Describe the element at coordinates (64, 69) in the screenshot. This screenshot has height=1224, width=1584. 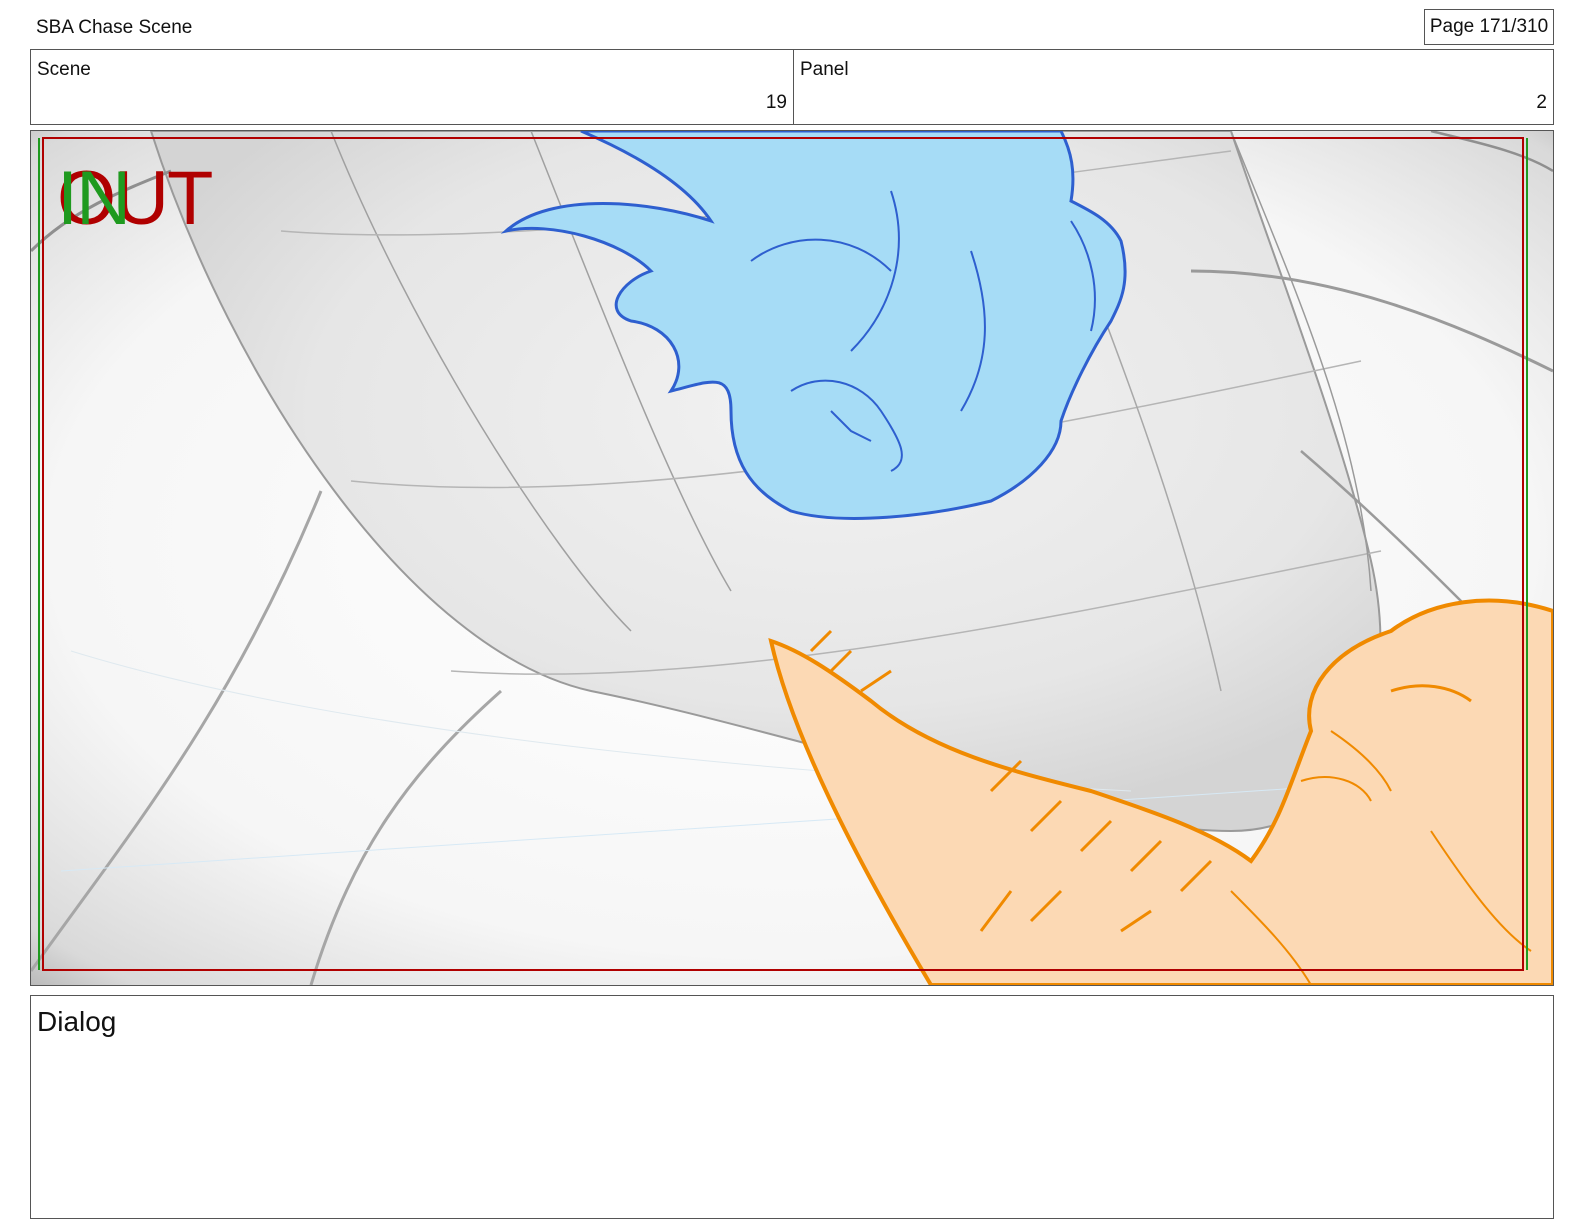
I see `scene-label: Scene` at that location.